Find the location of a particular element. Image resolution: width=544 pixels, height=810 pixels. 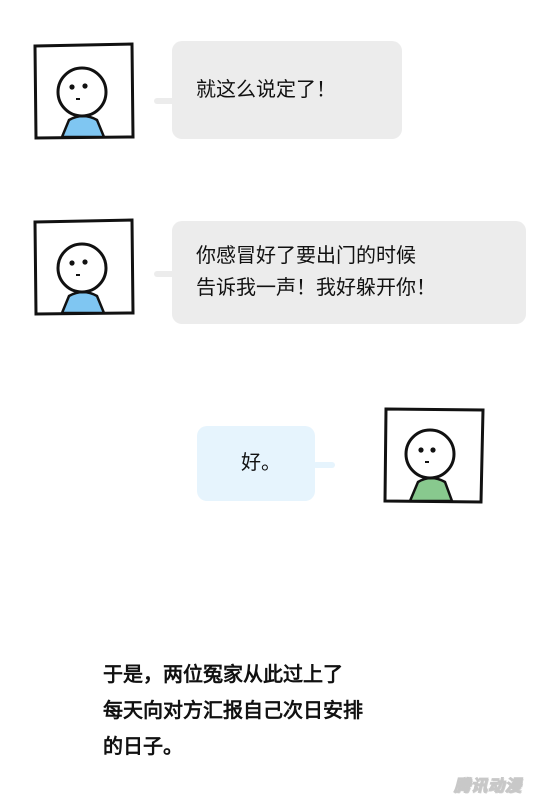

bubble-text-line: 告诉我一声！我好躲开你！ is located at coordinates (316, 287).